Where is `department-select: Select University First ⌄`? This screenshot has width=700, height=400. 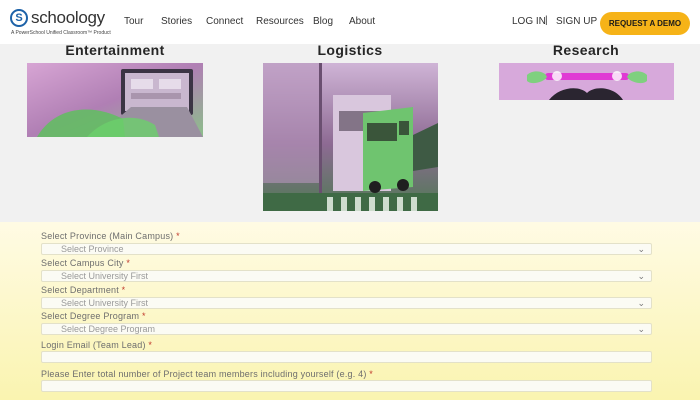 department-select: Select University First ⌄ is located at coordinates (346, 303).